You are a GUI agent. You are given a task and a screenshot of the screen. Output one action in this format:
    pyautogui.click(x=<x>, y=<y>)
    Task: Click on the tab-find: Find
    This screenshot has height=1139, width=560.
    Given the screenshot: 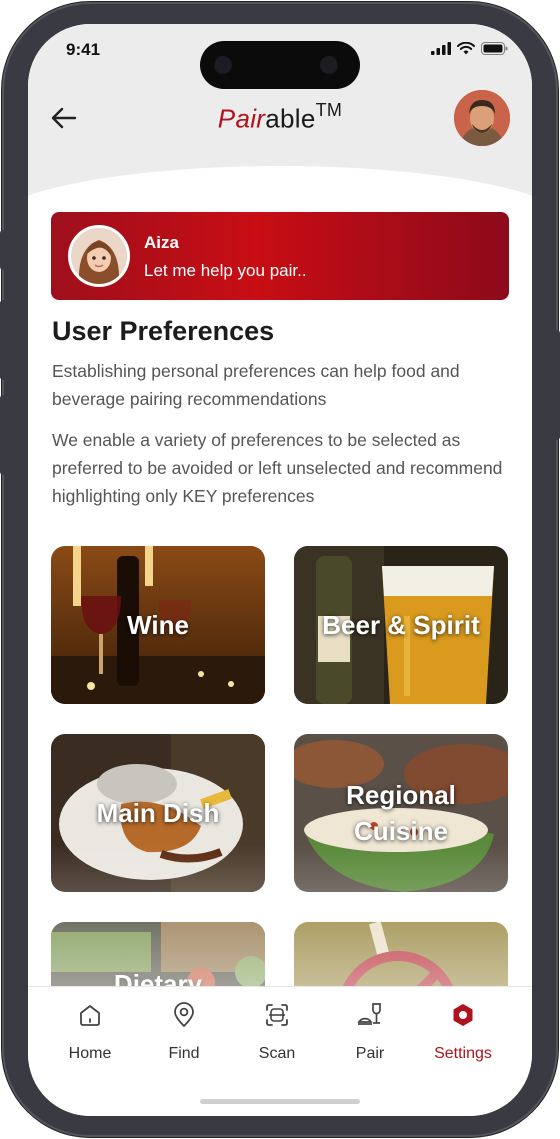 What is the action you would take?
    pyautogui.click(x=184, y=1033)
    